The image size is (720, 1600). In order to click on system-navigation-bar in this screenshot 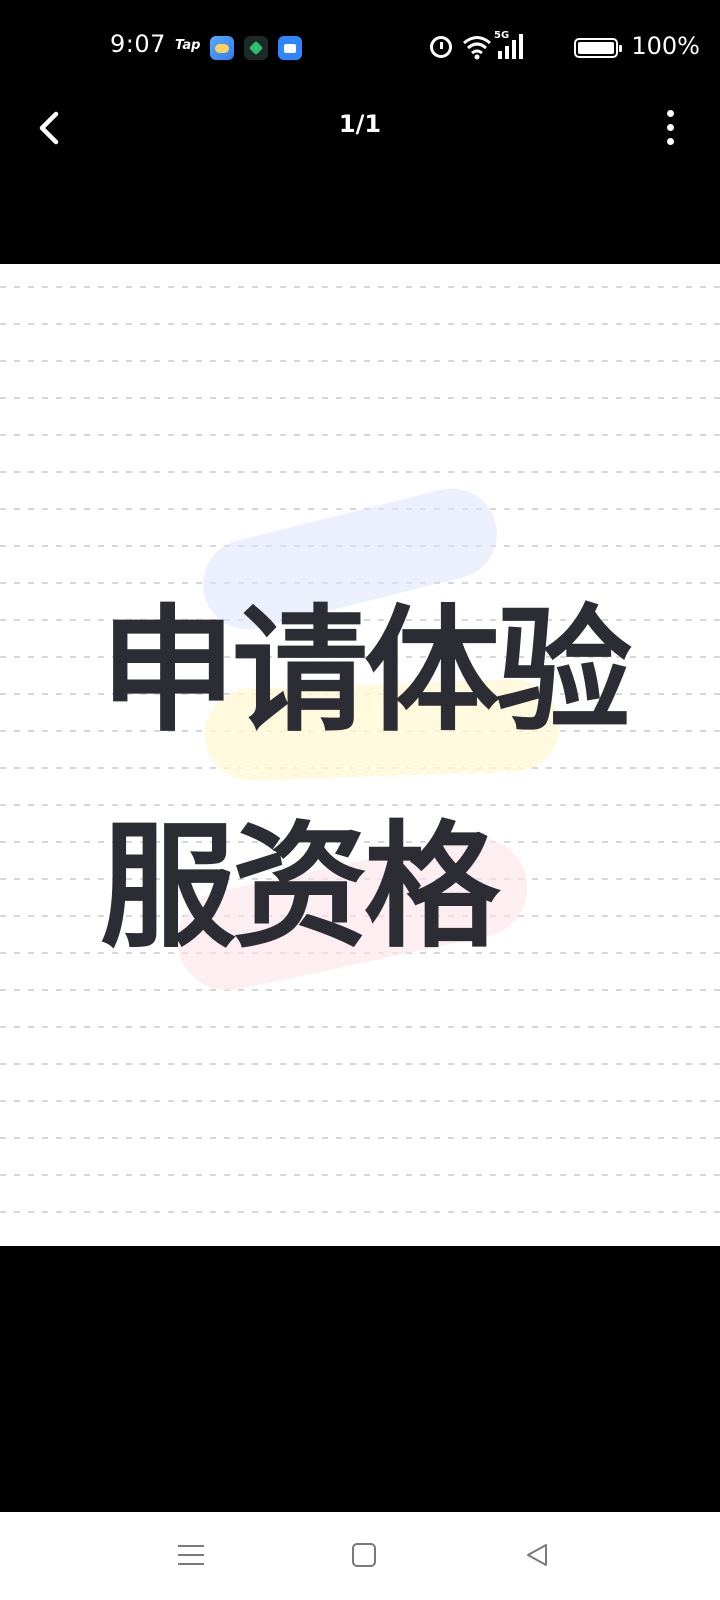, I will do `click(360, 1556)`.